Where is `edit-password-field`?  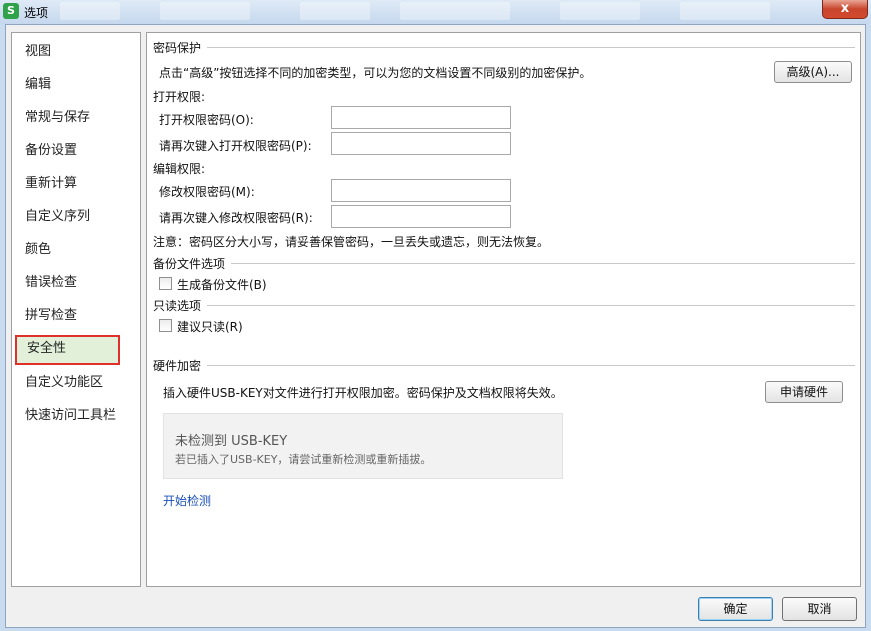
edit-password-field is located at coordinates (421, 190).